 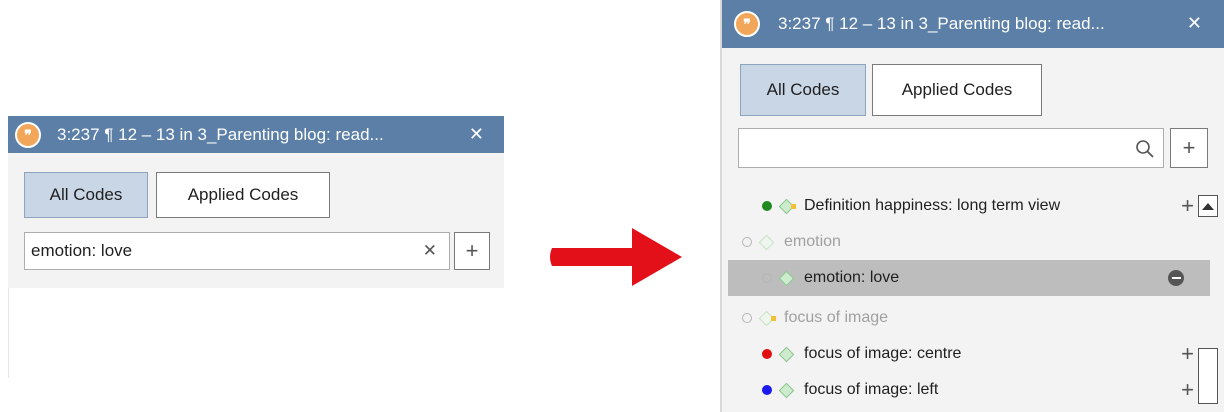 What do you see at coordinates (1176, 278) in the screenshot?
I see `remove-icon` at bounding box center [1176, 278].